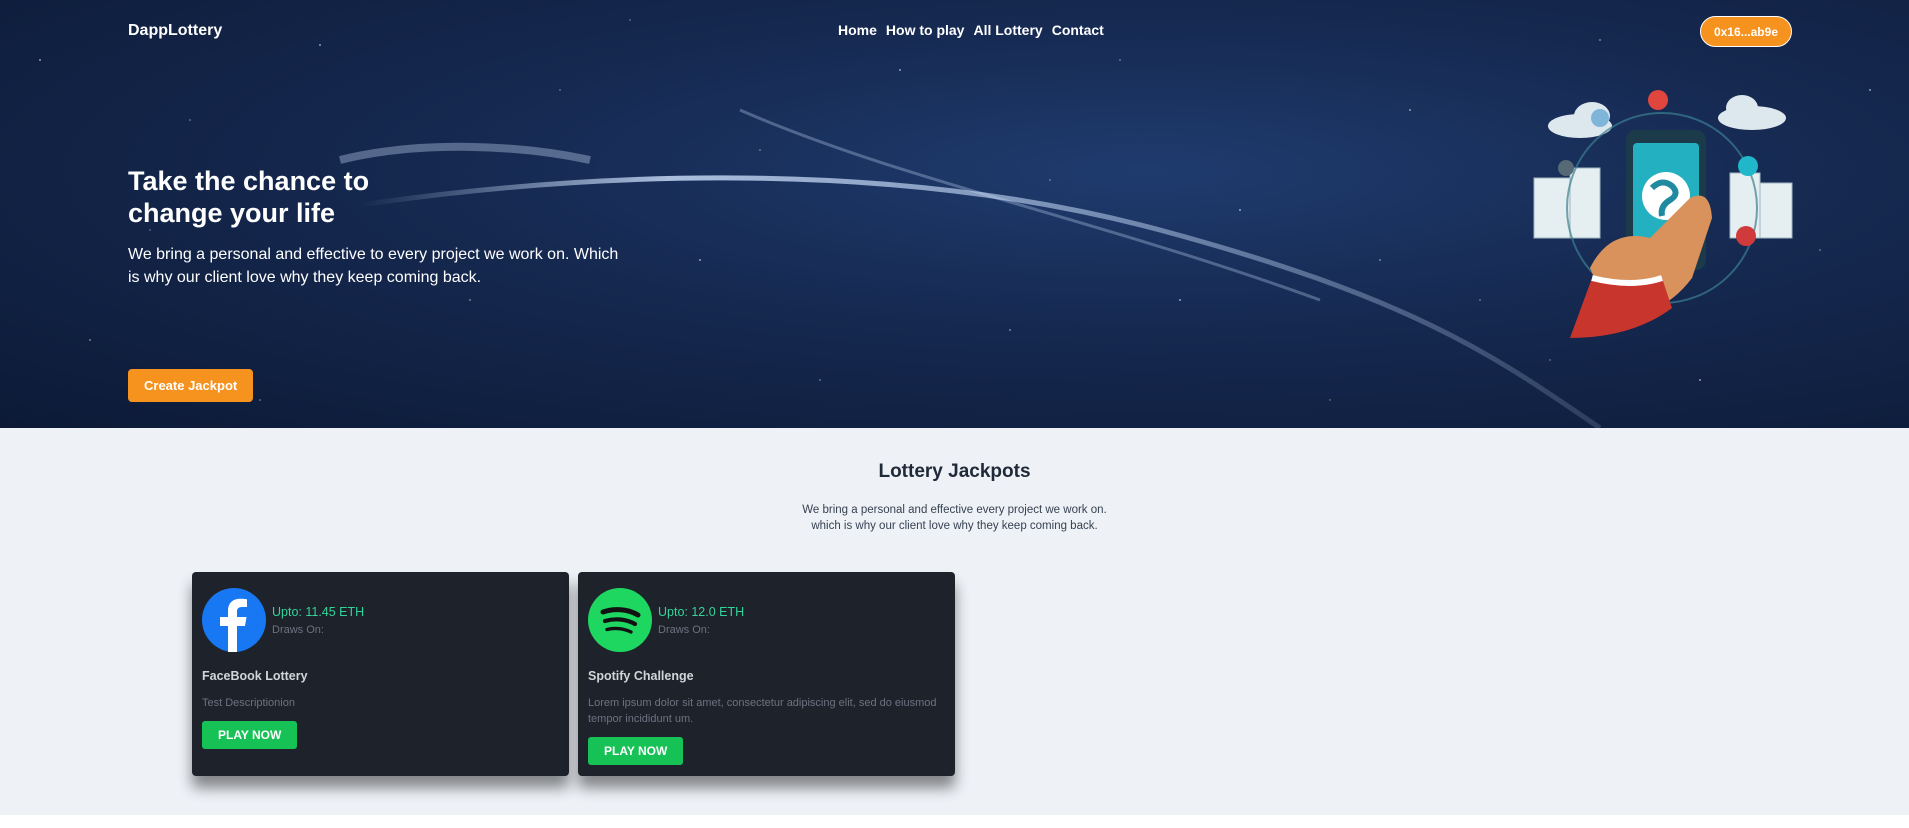 This screenshot has height=828, width=1909. What do you see at coordinates (954, 471) in the screenshot?
I see `section-title: Lottery Jackpots` at bounding box center [954, 471].